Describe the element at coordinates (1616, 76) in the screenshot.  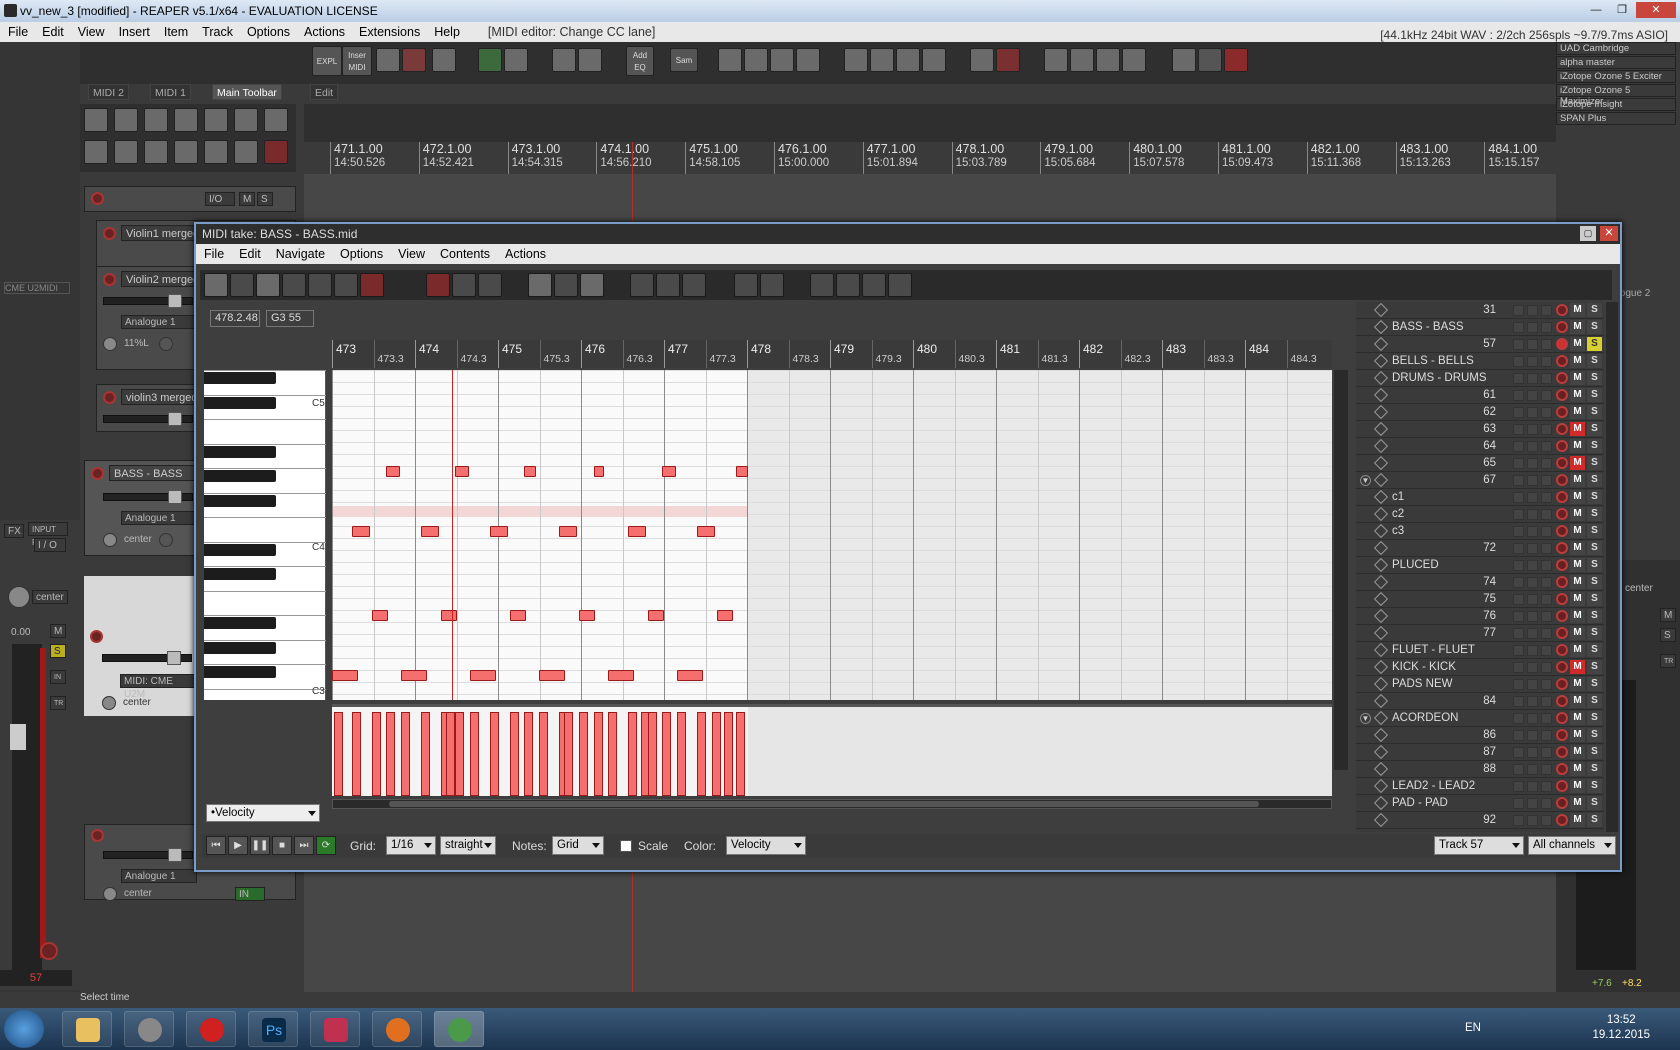
I see `fx-item: iZotope Ozone 5 Exciter` at that location.